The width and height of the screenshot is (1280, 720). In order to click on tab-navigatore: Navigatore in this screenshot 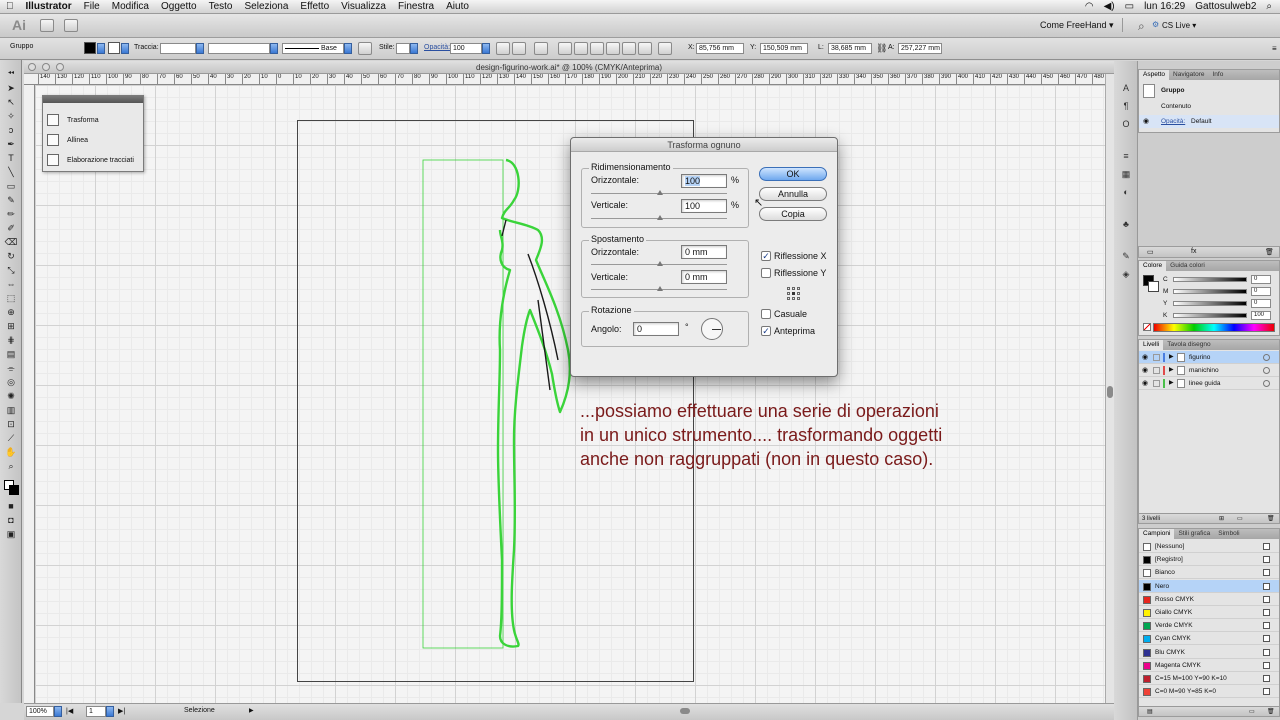, I will do `click(1188, 75)`.